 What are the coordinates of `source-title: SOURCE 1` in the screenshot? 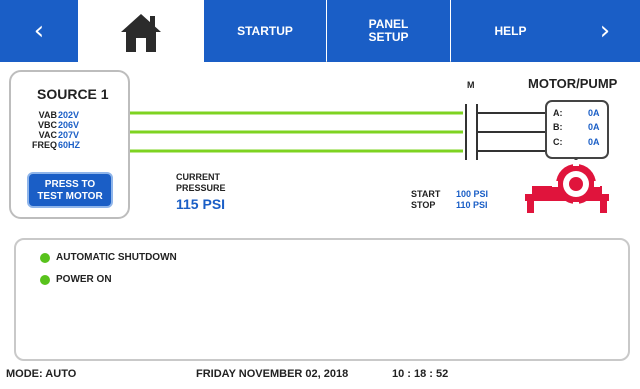 It's located at (73, 94).